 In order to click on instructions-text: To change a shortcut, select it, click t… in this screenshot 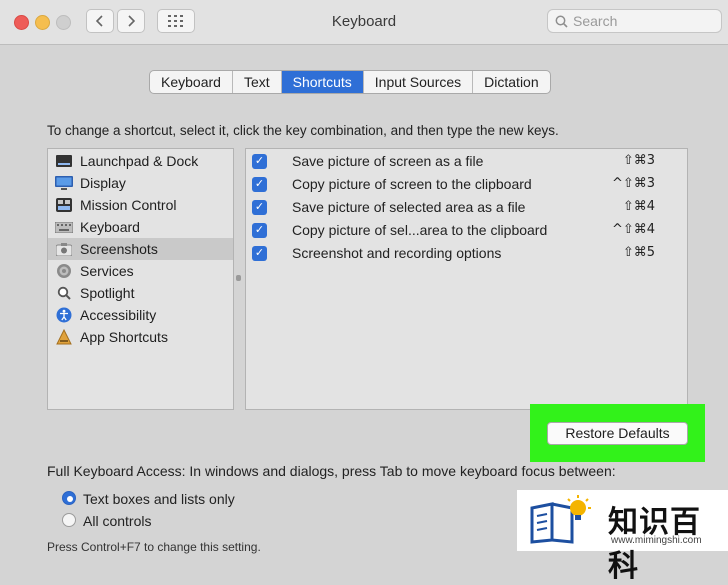, I will do `click(303, 130)`.